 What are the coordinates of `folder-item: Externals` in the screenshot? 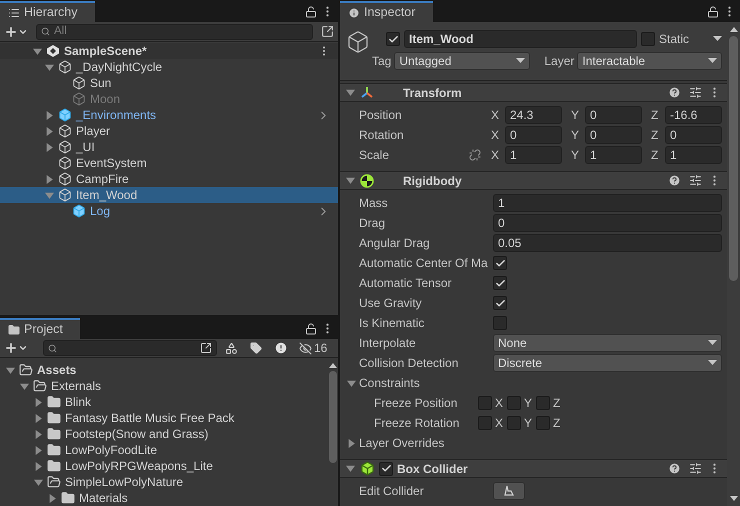 It's located at (76, 386).